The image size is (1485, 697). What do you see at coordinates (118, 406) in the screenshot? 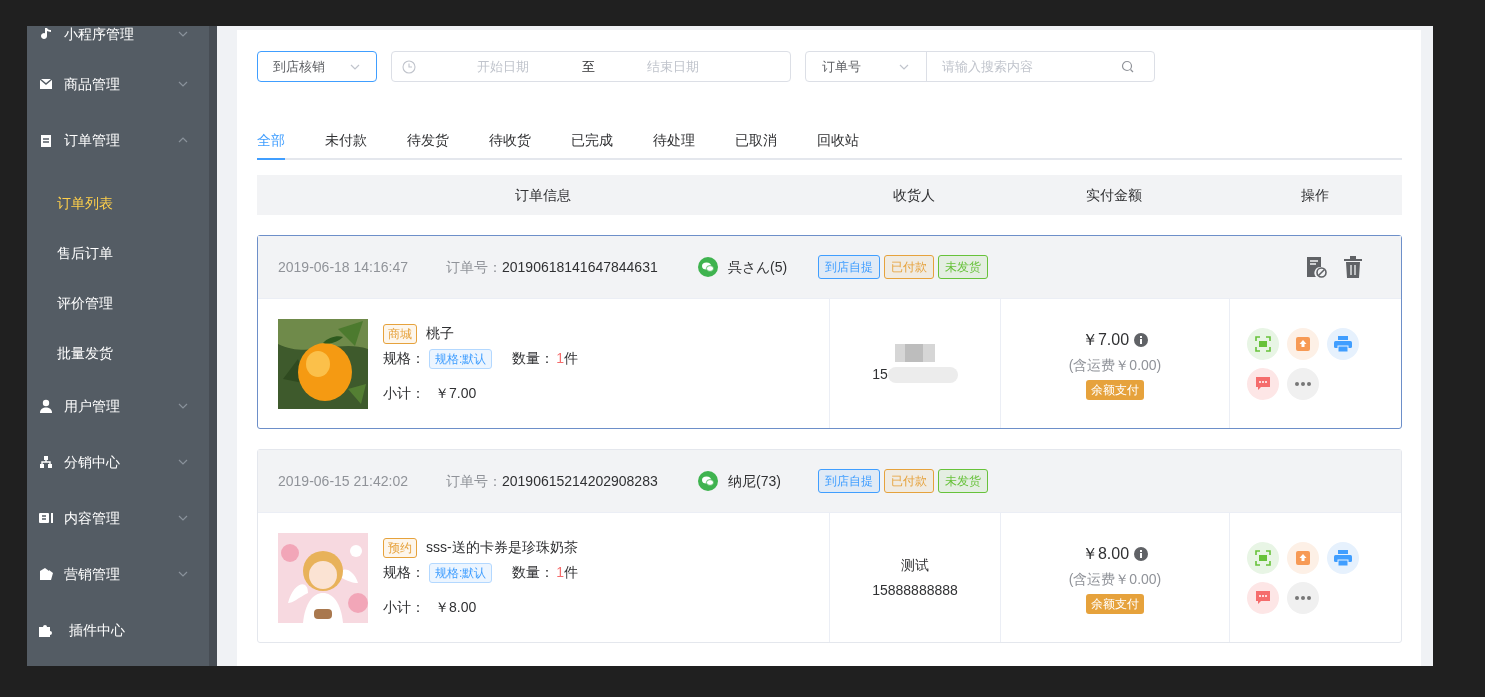
I see `sidebar-item: 用户管理` at bounding box center [118, 406].